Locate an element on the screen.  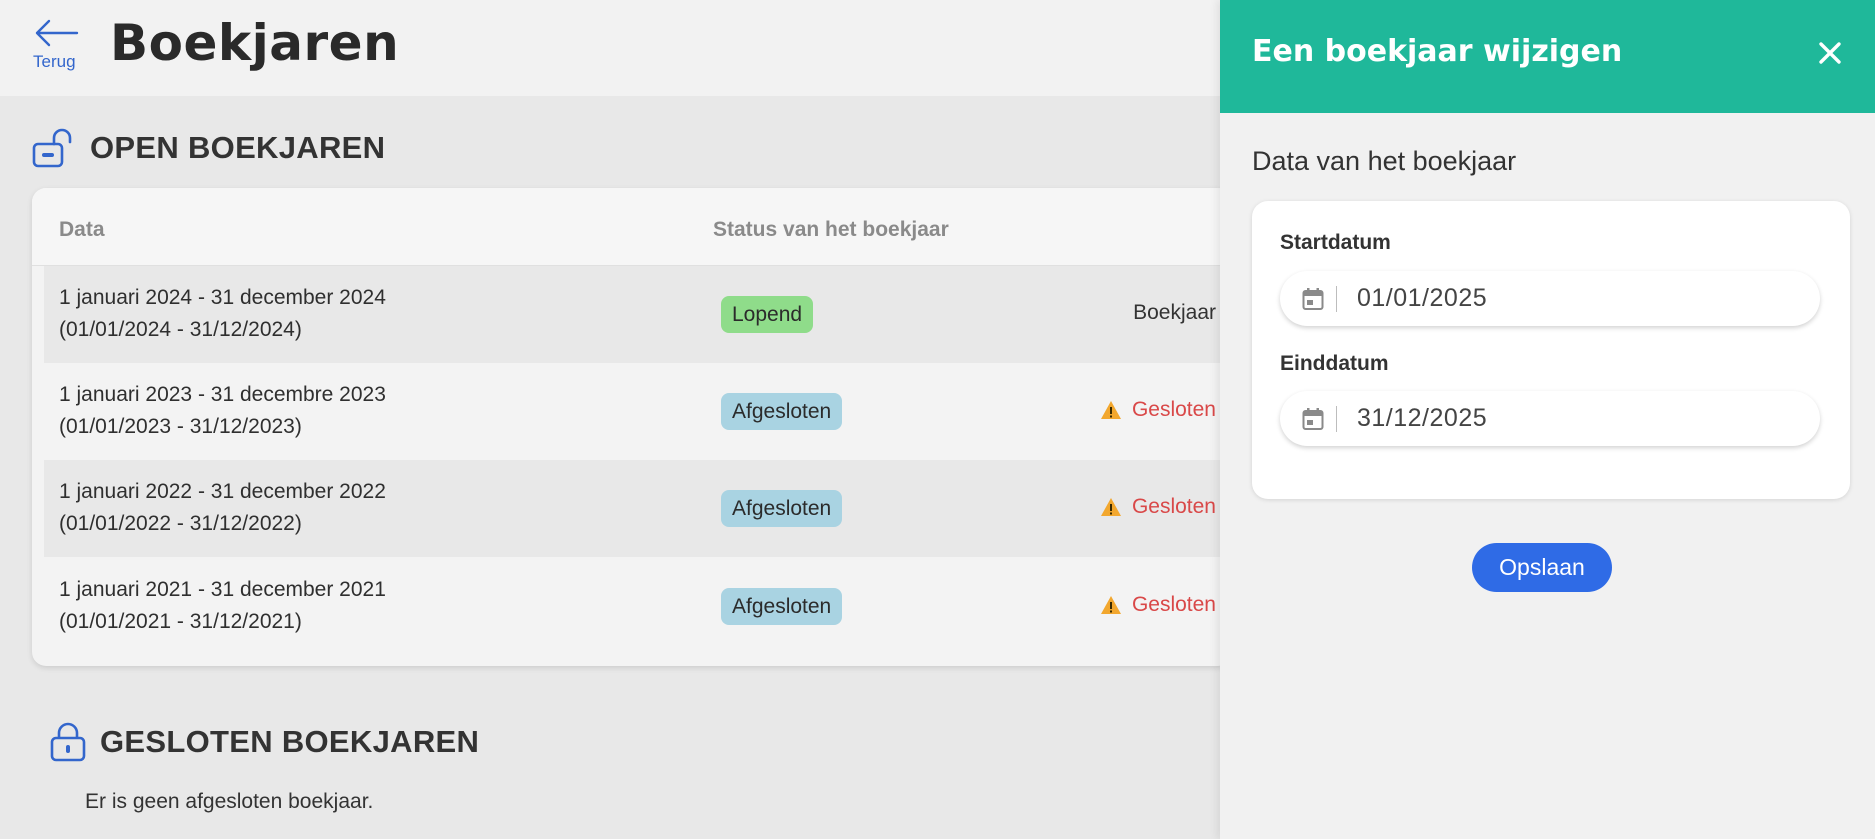
table-header: Data Status van het boekjaar is located at coordinates (632, 227).